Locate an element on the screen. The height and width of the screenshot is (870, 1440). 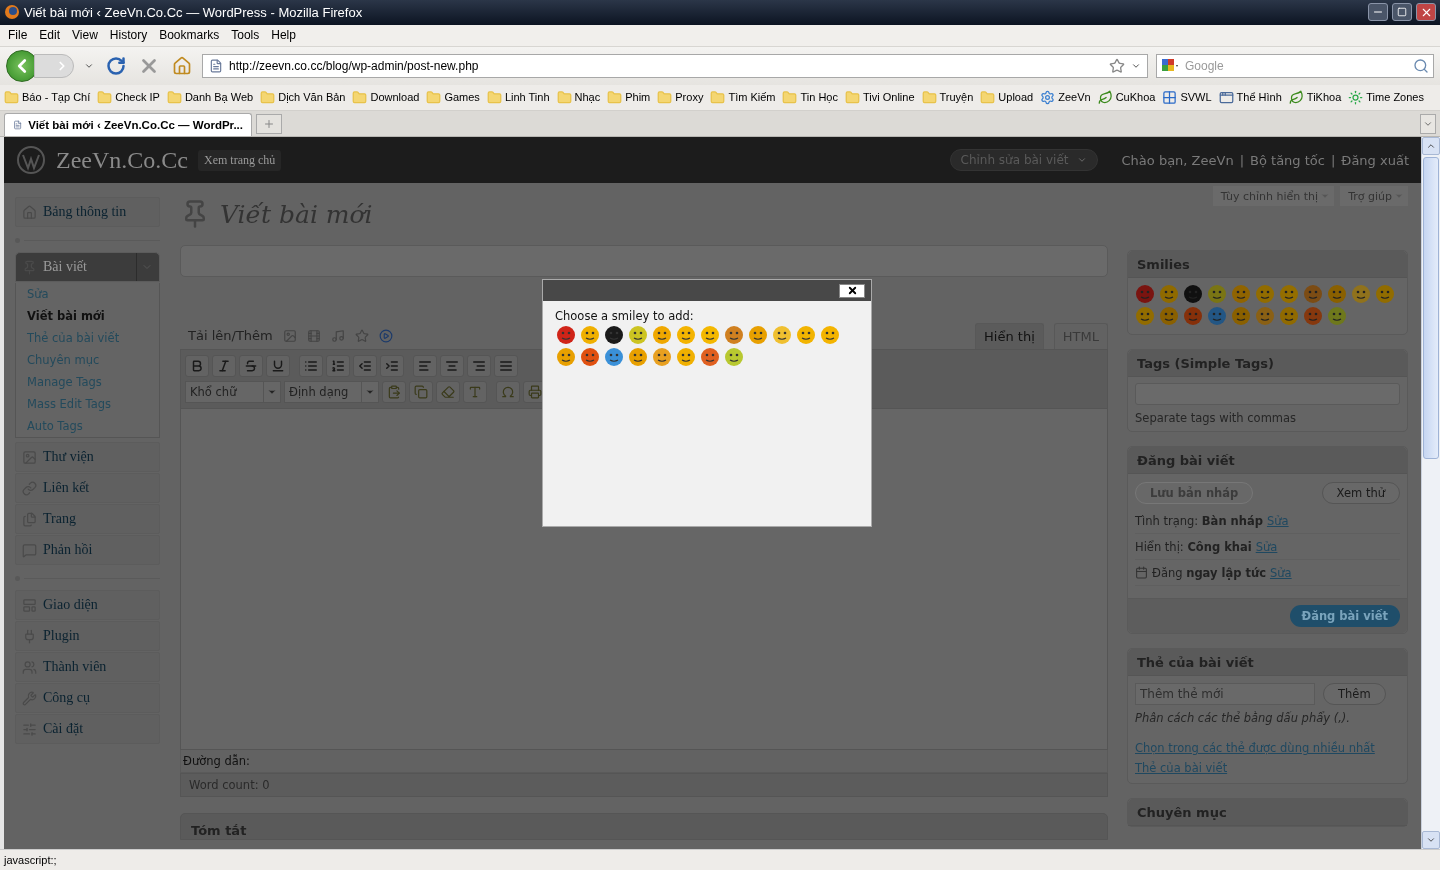
bookmark-link: TiKhoa is located at coordinates (1315, 97).